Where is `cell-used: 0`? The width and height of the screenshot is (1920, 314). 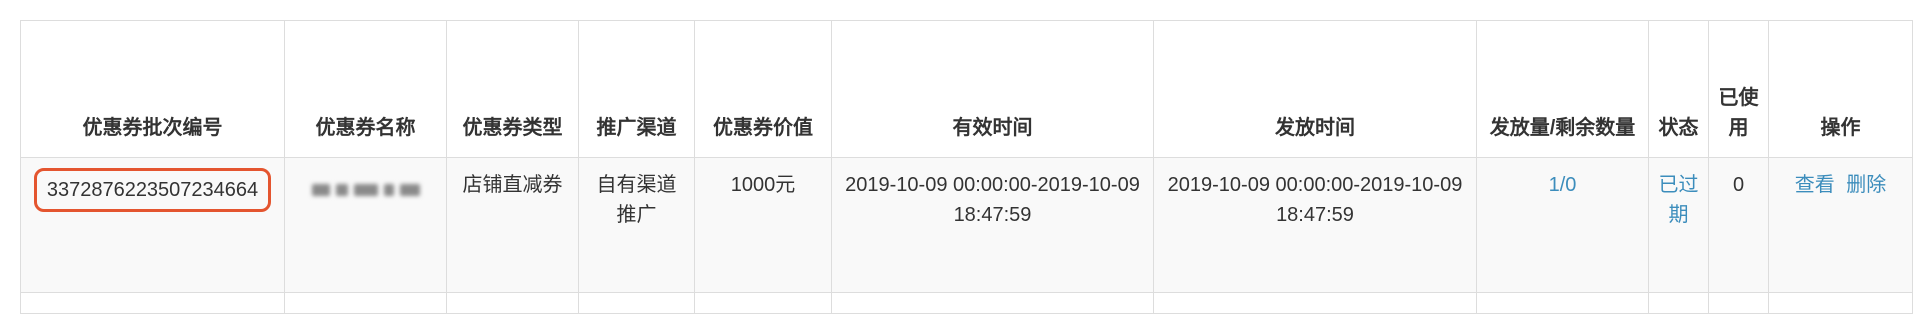 cell-used: 0 is located at coordinates (1738, 225).